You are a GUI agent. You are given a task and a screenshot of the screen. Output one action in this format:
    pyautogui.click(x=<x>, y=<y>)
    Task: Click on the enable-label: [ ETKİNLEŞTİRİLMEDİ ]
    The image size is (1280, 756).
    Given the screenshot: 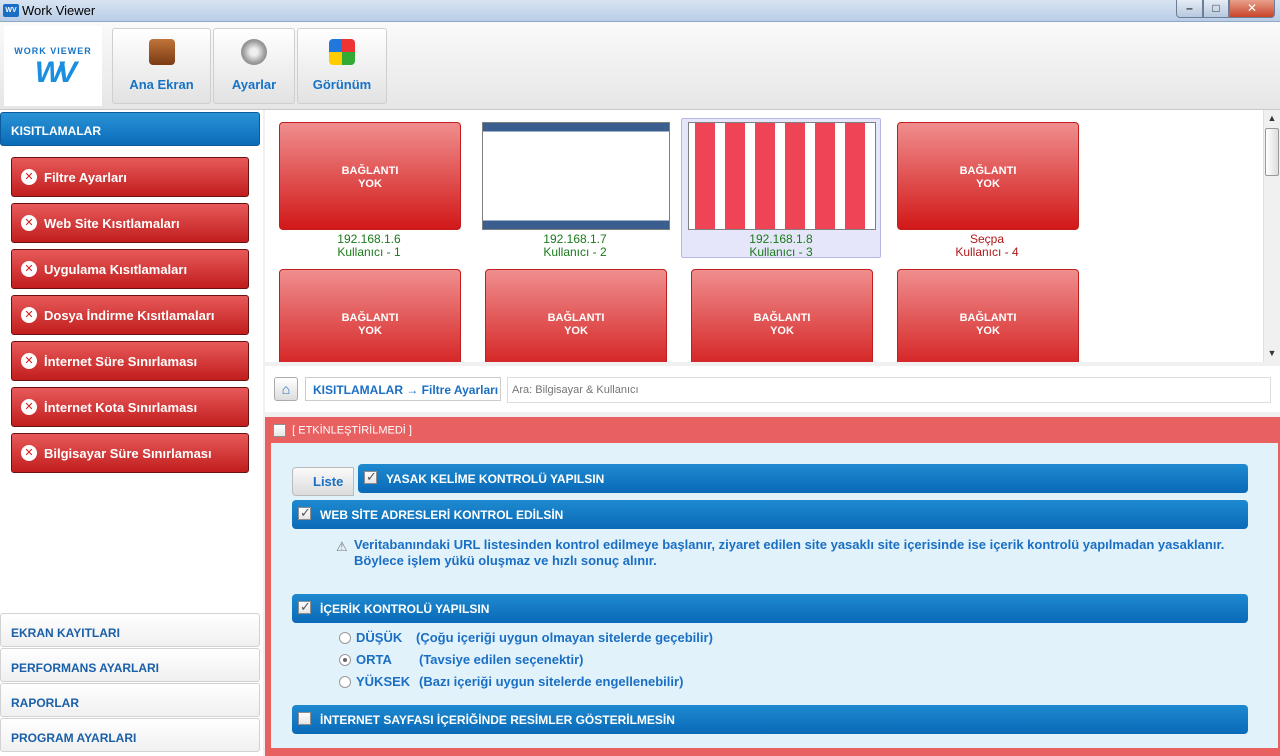 What is the action you would take?
    pyautogui.click(x=352, y=430)
    